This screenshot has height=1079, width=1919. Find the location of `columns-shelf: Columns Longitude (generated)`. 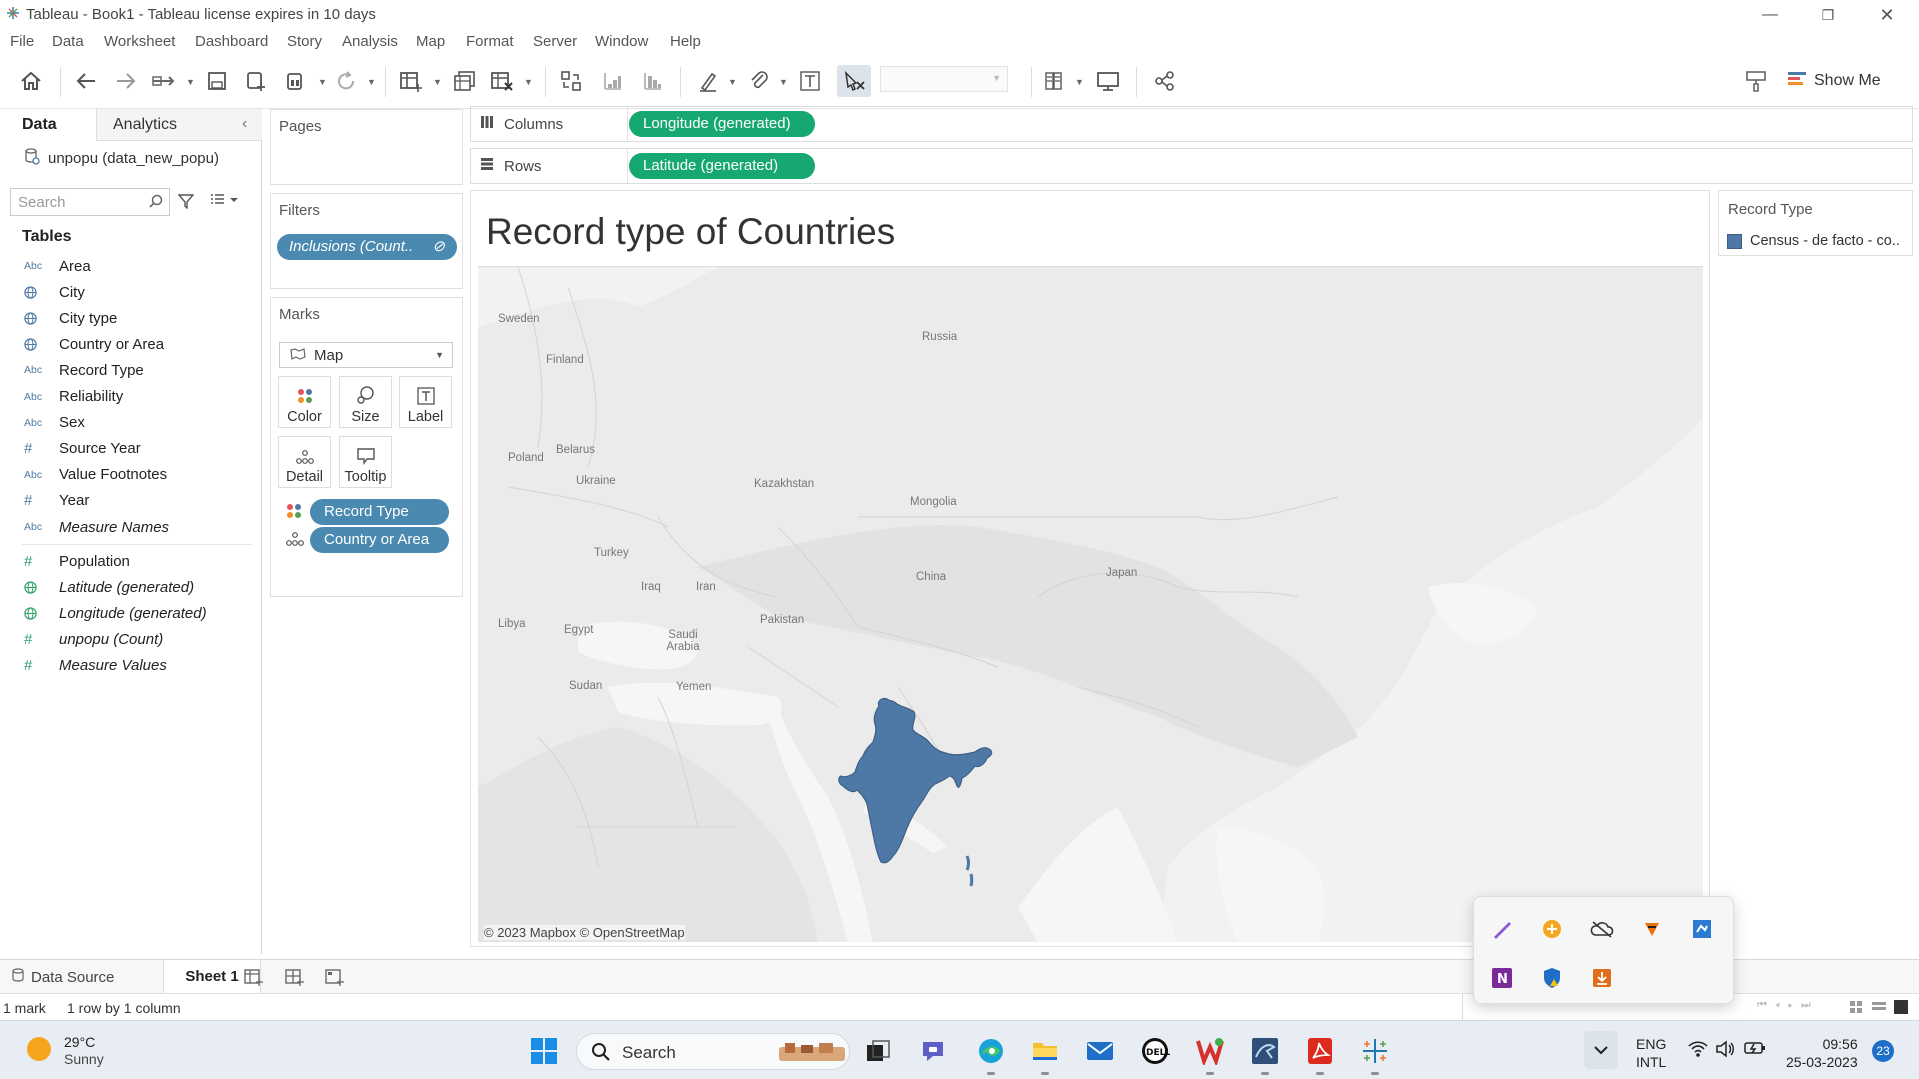

columns-shelf: Columns Longitude (generated) is located at coordinates (1191, 124).